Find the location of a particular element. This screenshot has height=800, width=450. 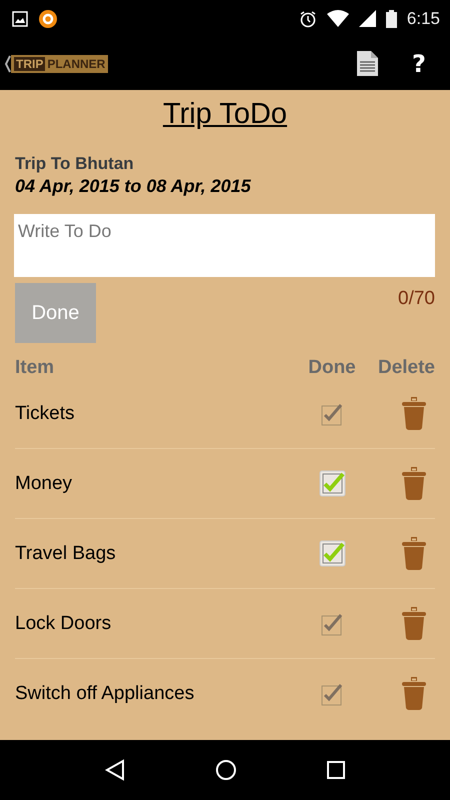

todo-input-field: Write To Do is located at coordinates (224, 245).